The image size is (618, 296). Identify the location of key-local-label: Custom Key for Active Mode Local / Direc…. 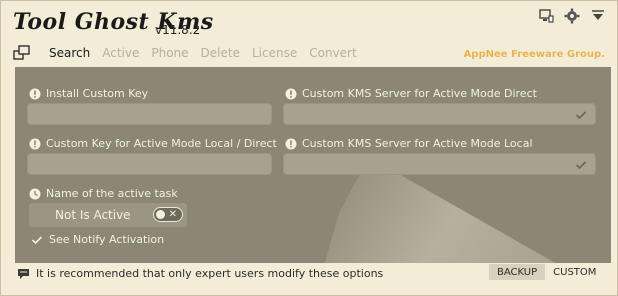
(161, 143).